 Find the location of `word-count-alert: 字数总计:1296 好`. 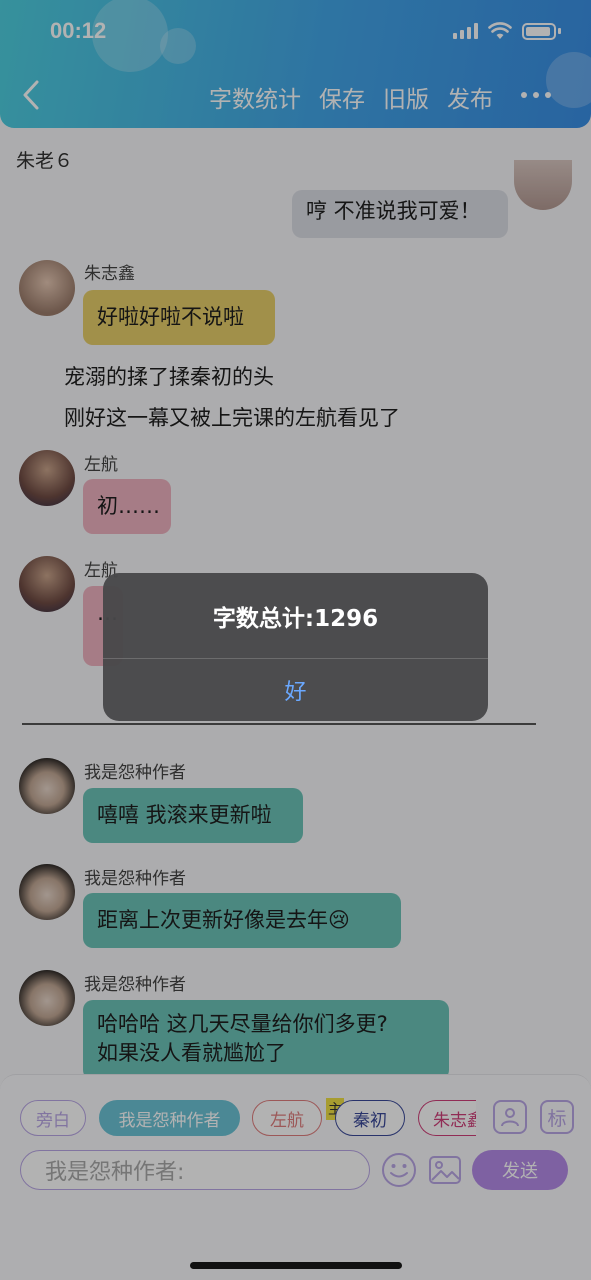

word-count-alert: 字数总计:1296 好 is located at coordinates (295, 647).